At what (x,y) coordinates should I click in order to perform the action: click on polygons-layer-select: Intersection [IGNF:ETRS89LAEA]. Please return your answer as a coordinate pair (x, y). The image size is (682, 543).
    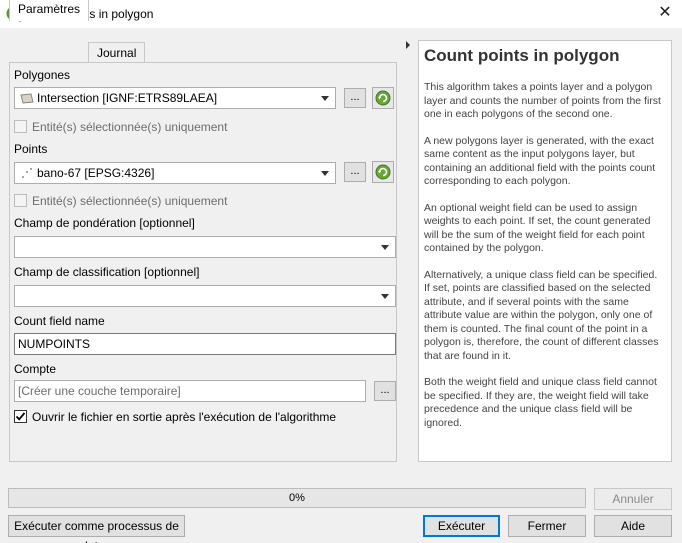
    Looking at the image, I should click on (175, 98).